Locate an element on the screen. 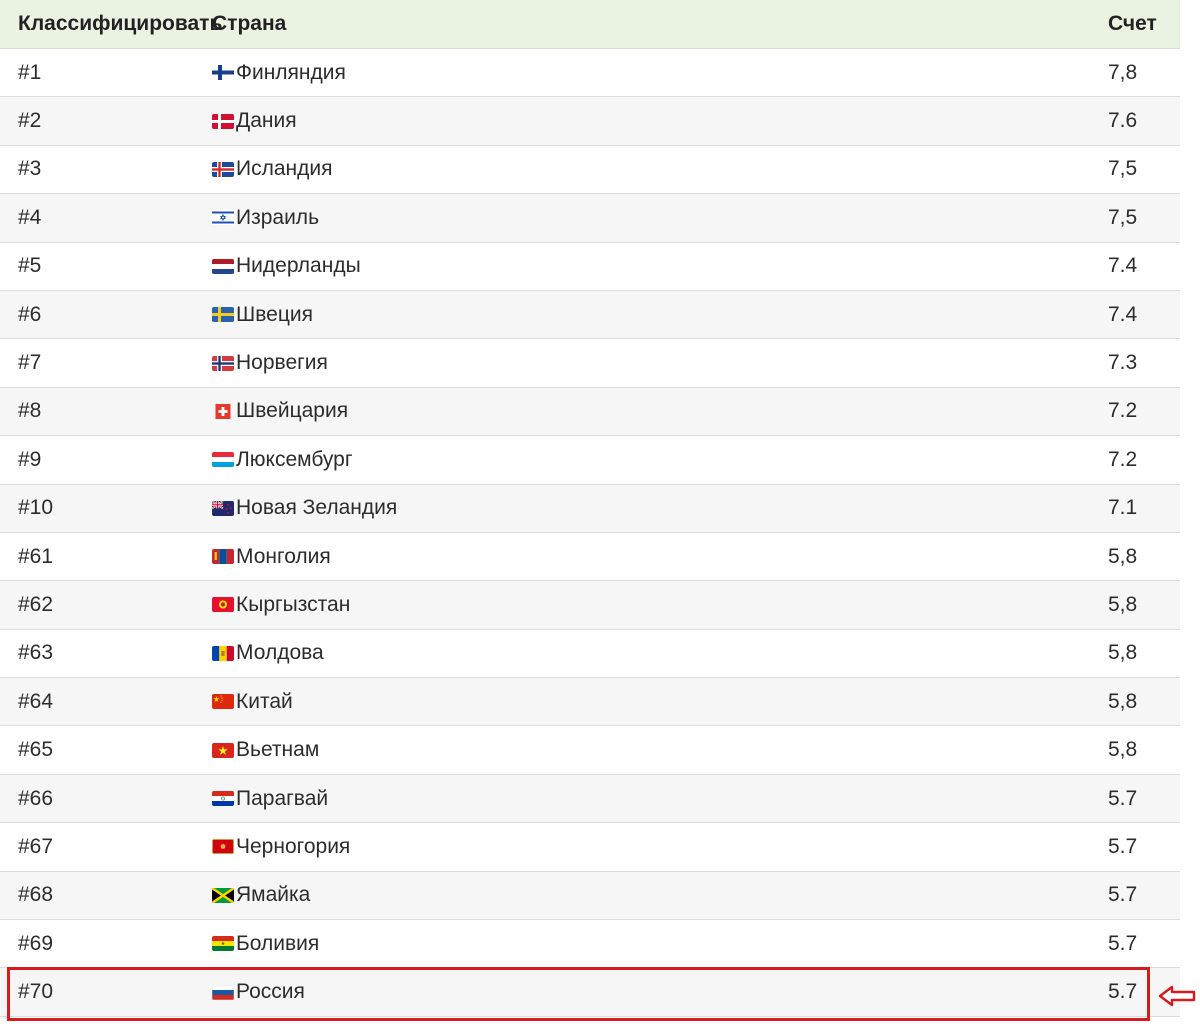 Image resolution: width=1200 pixels, height=1034 pixels. table-row: #4 Израиль 7,5 is located at coordinates (590, 218).